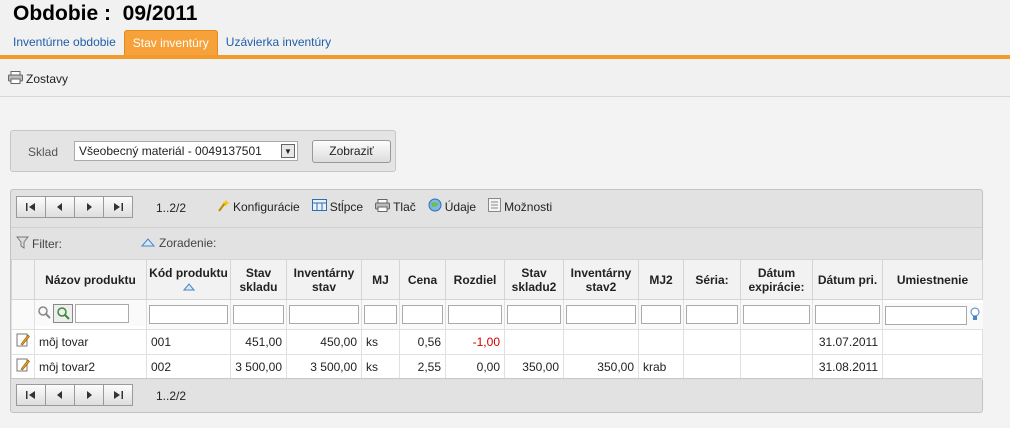 Image resolution: width=1010 pixels, height=428 pixels. What do you see at coordinates (496, 395) in the screenshot?
I see `bottom-pager-bar: 1..2/2` at bounding box center [496, 395].